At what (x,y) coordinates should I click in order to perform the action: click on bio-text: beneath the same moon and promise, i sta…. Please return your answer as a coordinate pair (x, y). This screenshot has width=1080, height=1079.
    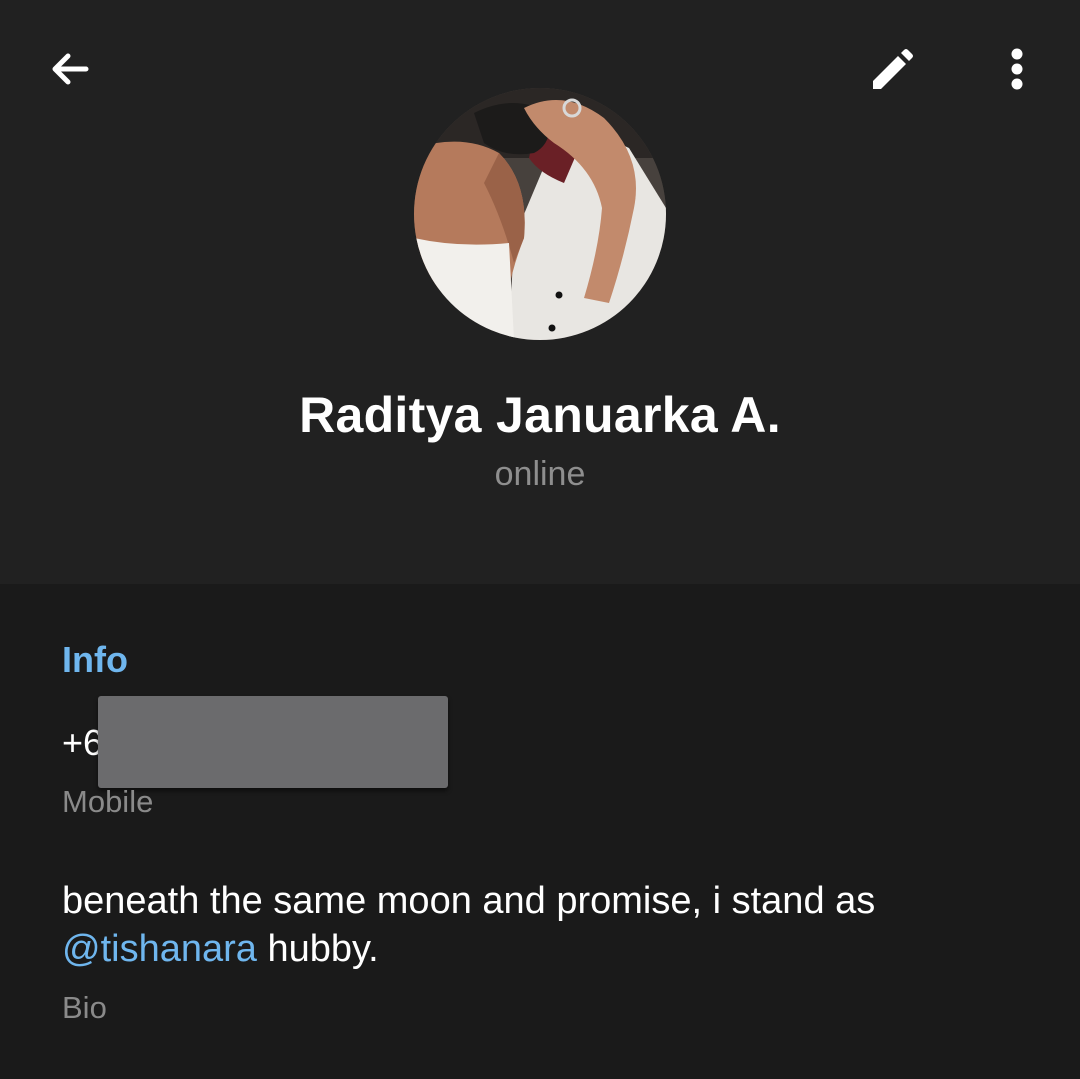
    Looking at the image, I should click on (542, 925).